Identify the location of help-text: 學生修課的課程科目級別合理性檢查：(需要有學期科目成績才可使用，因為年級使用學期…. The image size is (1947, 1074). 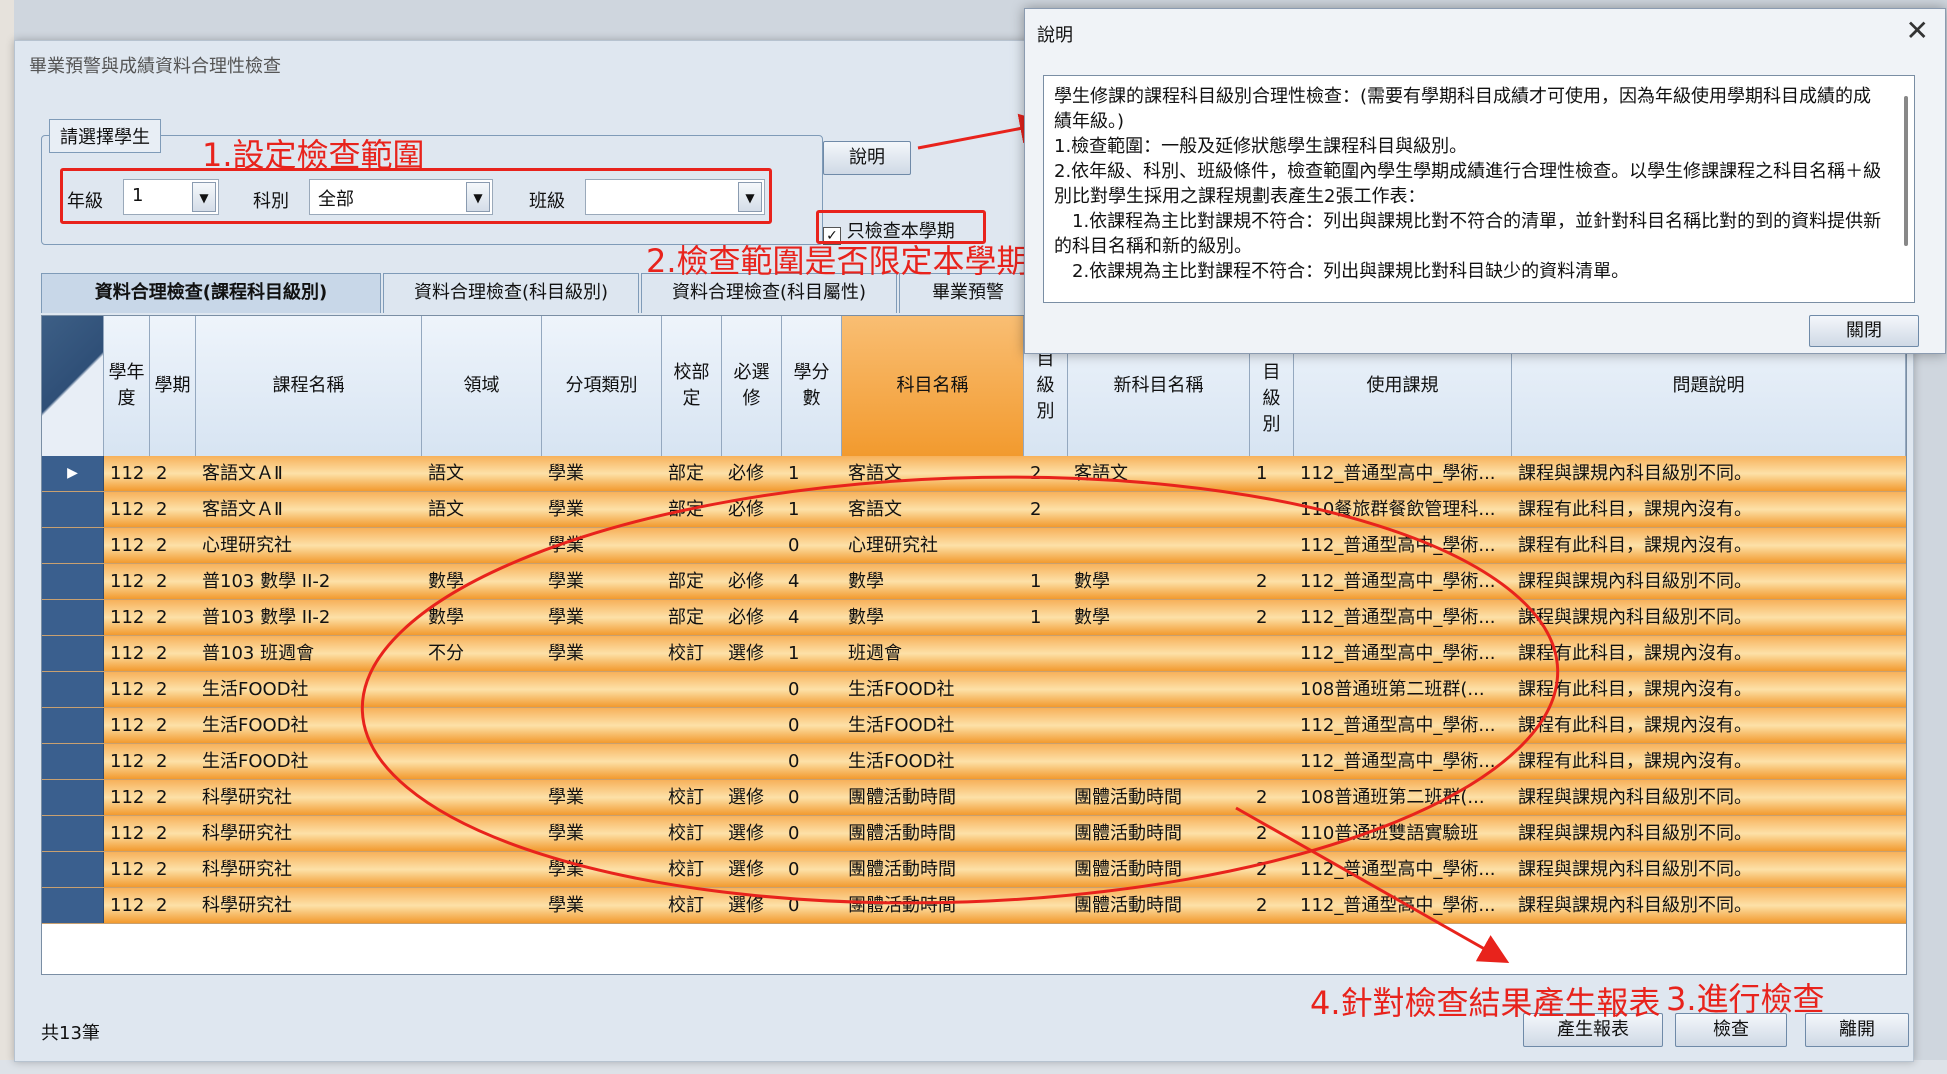
(1479, 189).